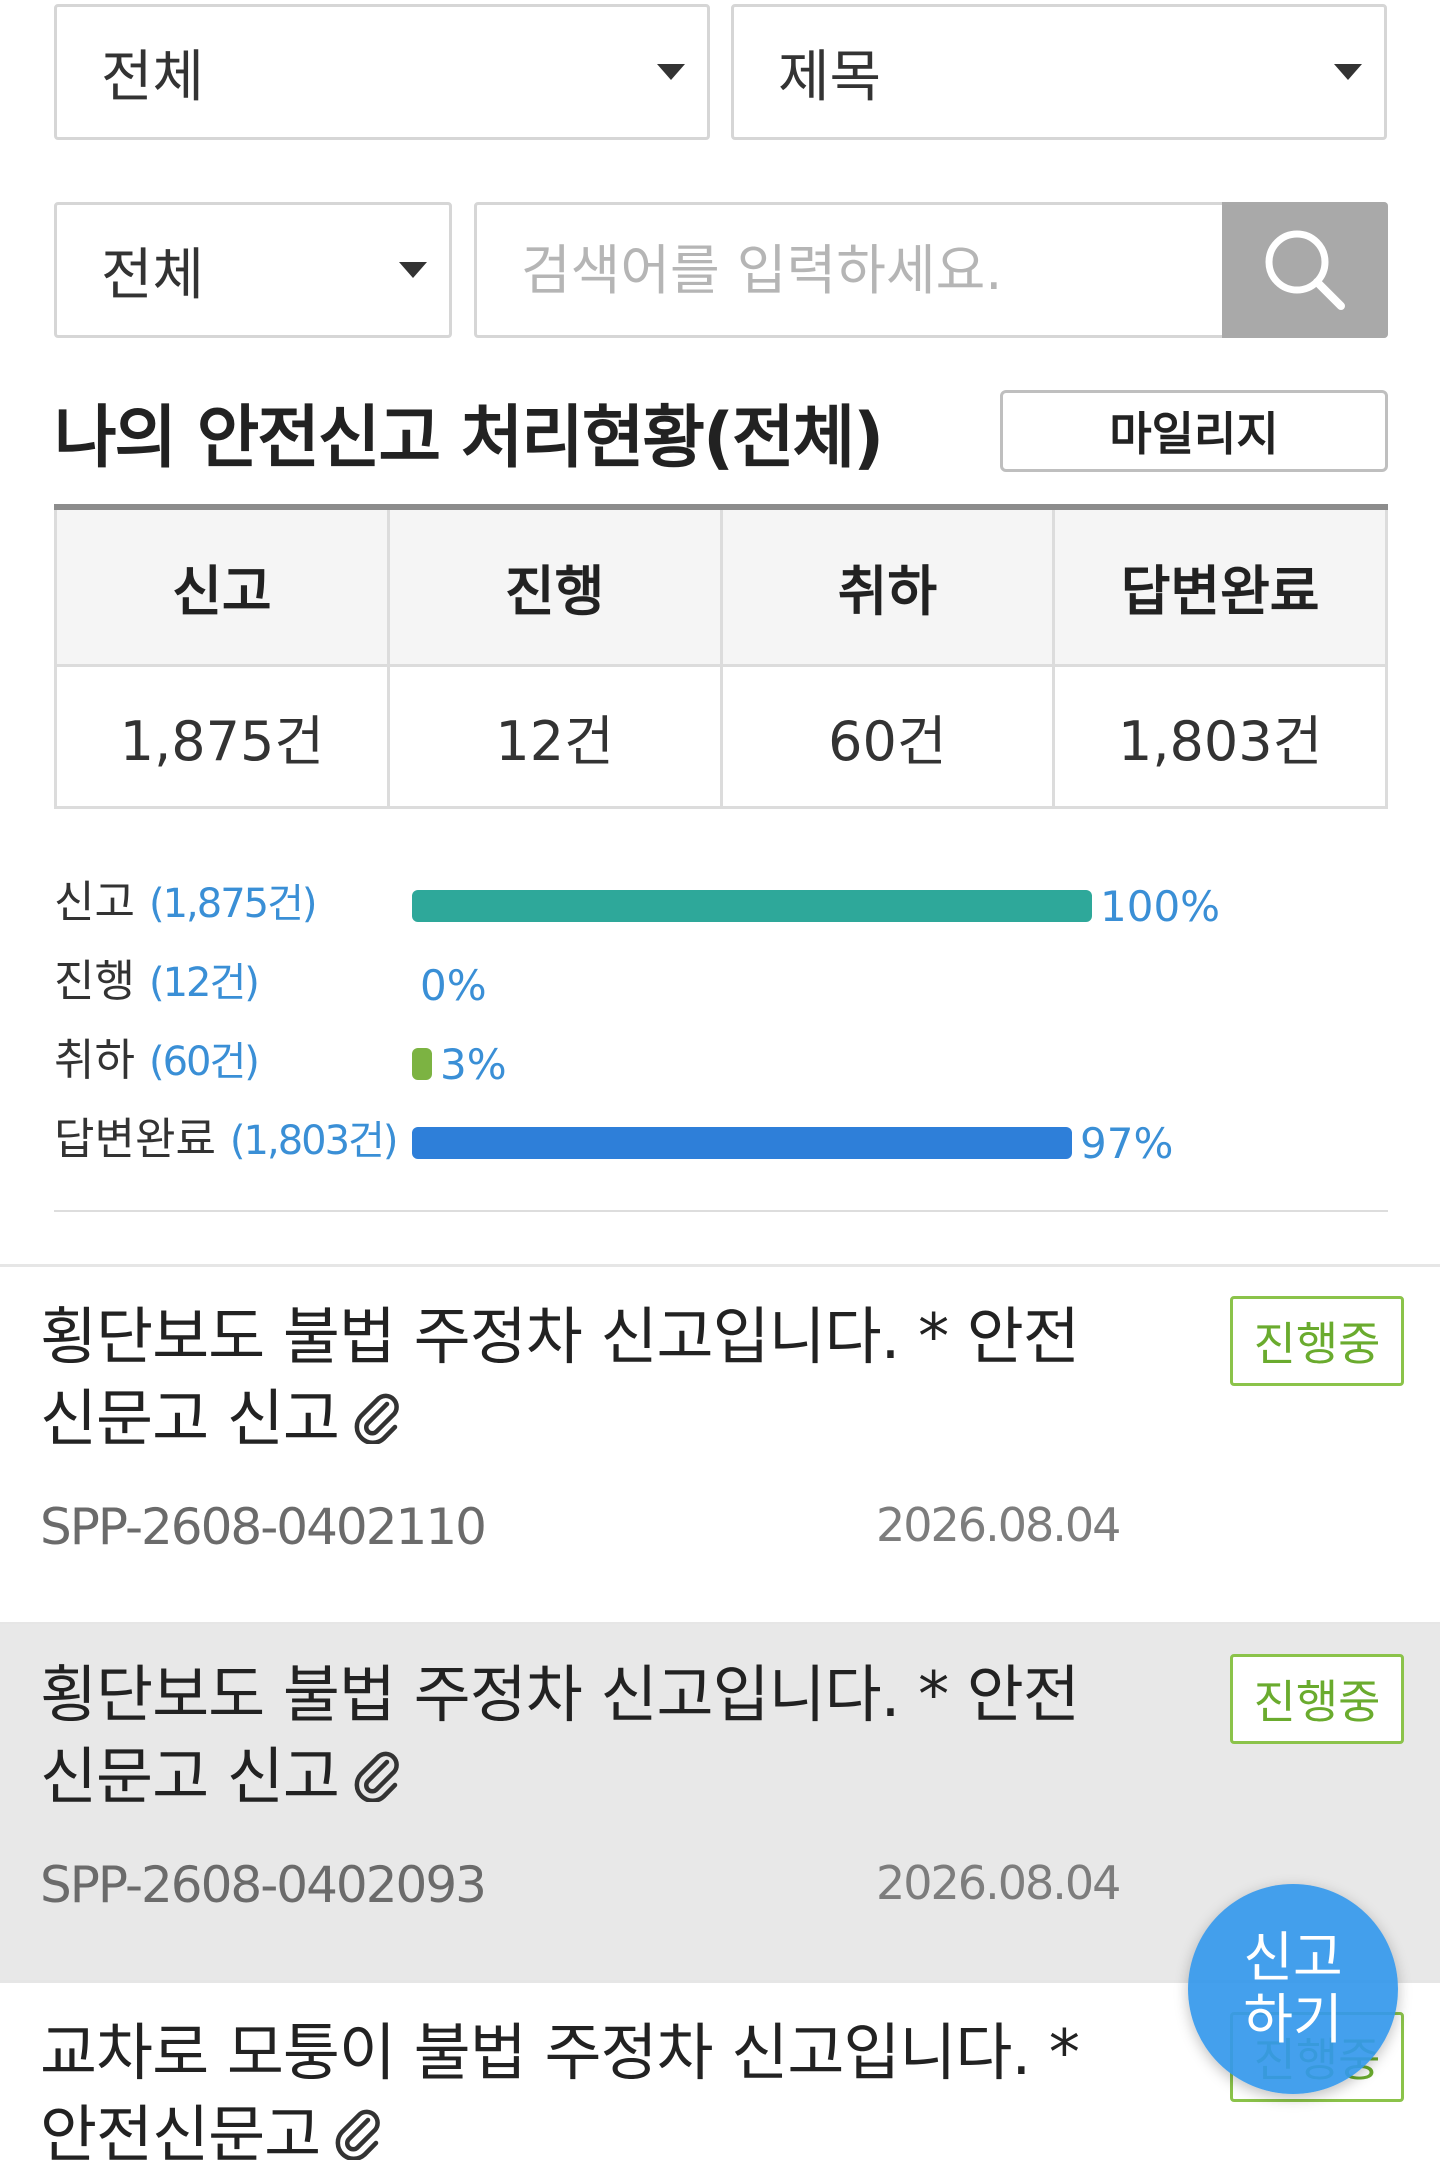 The width and height of the screenshot is (1440, 2164). I want to click on progress-count: (60건), so click(204, 1062).